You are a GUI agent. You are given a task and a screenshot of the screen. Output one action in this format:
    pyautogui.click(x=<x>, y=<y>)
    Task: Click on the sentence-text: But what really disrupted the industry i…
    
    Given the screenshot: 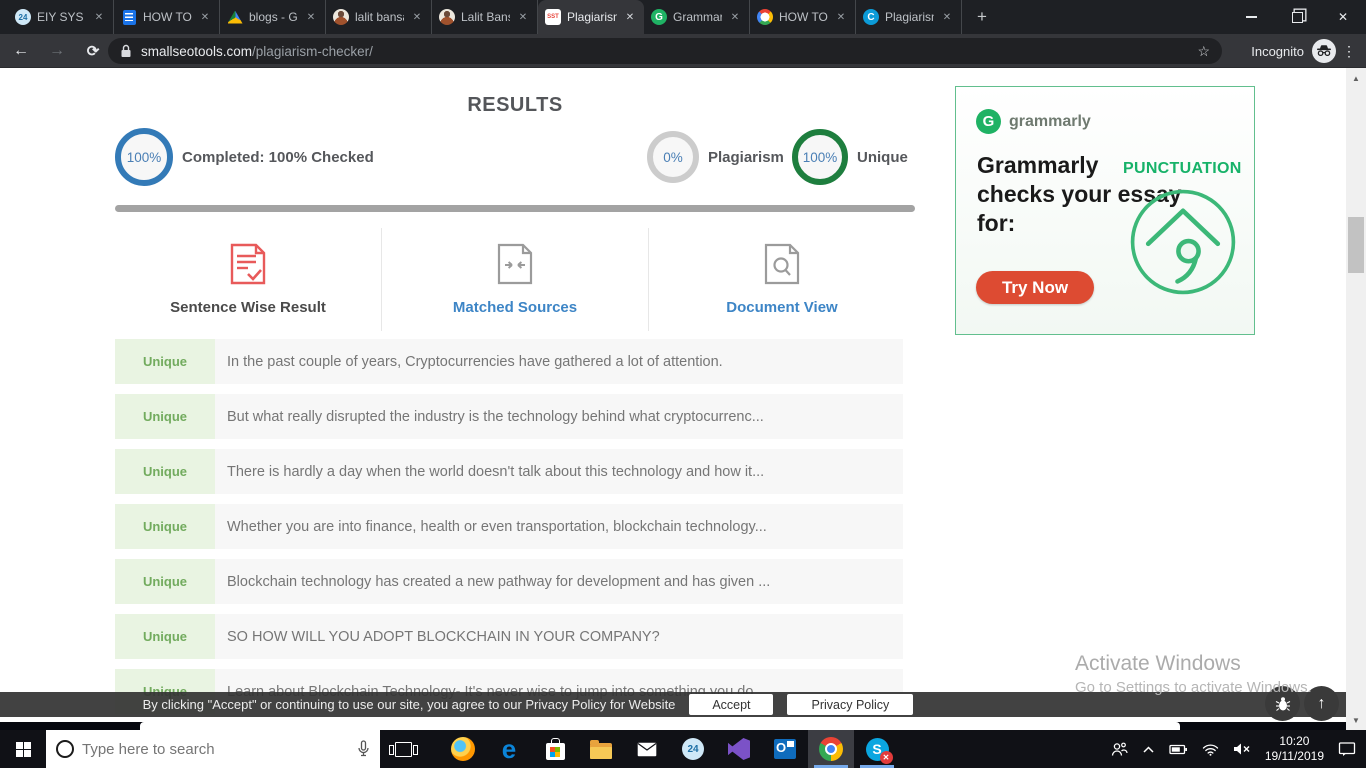 What is the action you would take?
    pyautogui.click(x=495, y=416)
    